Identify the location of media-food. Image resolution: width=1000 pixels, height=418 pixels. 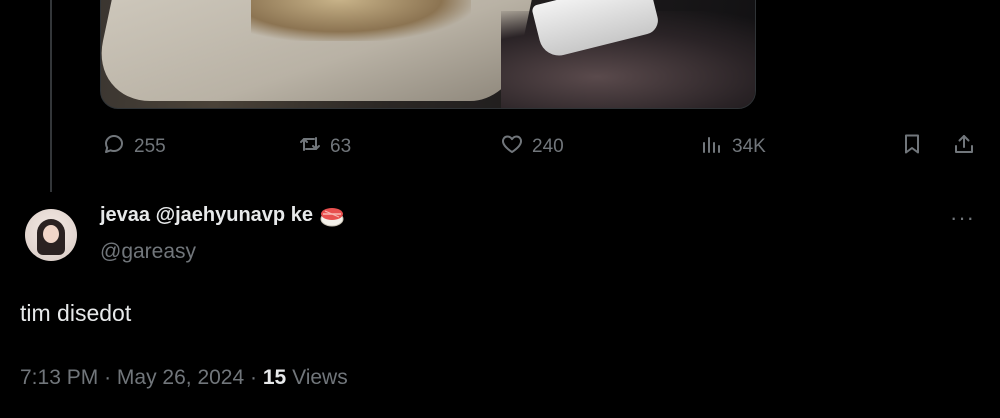
(361, 20).